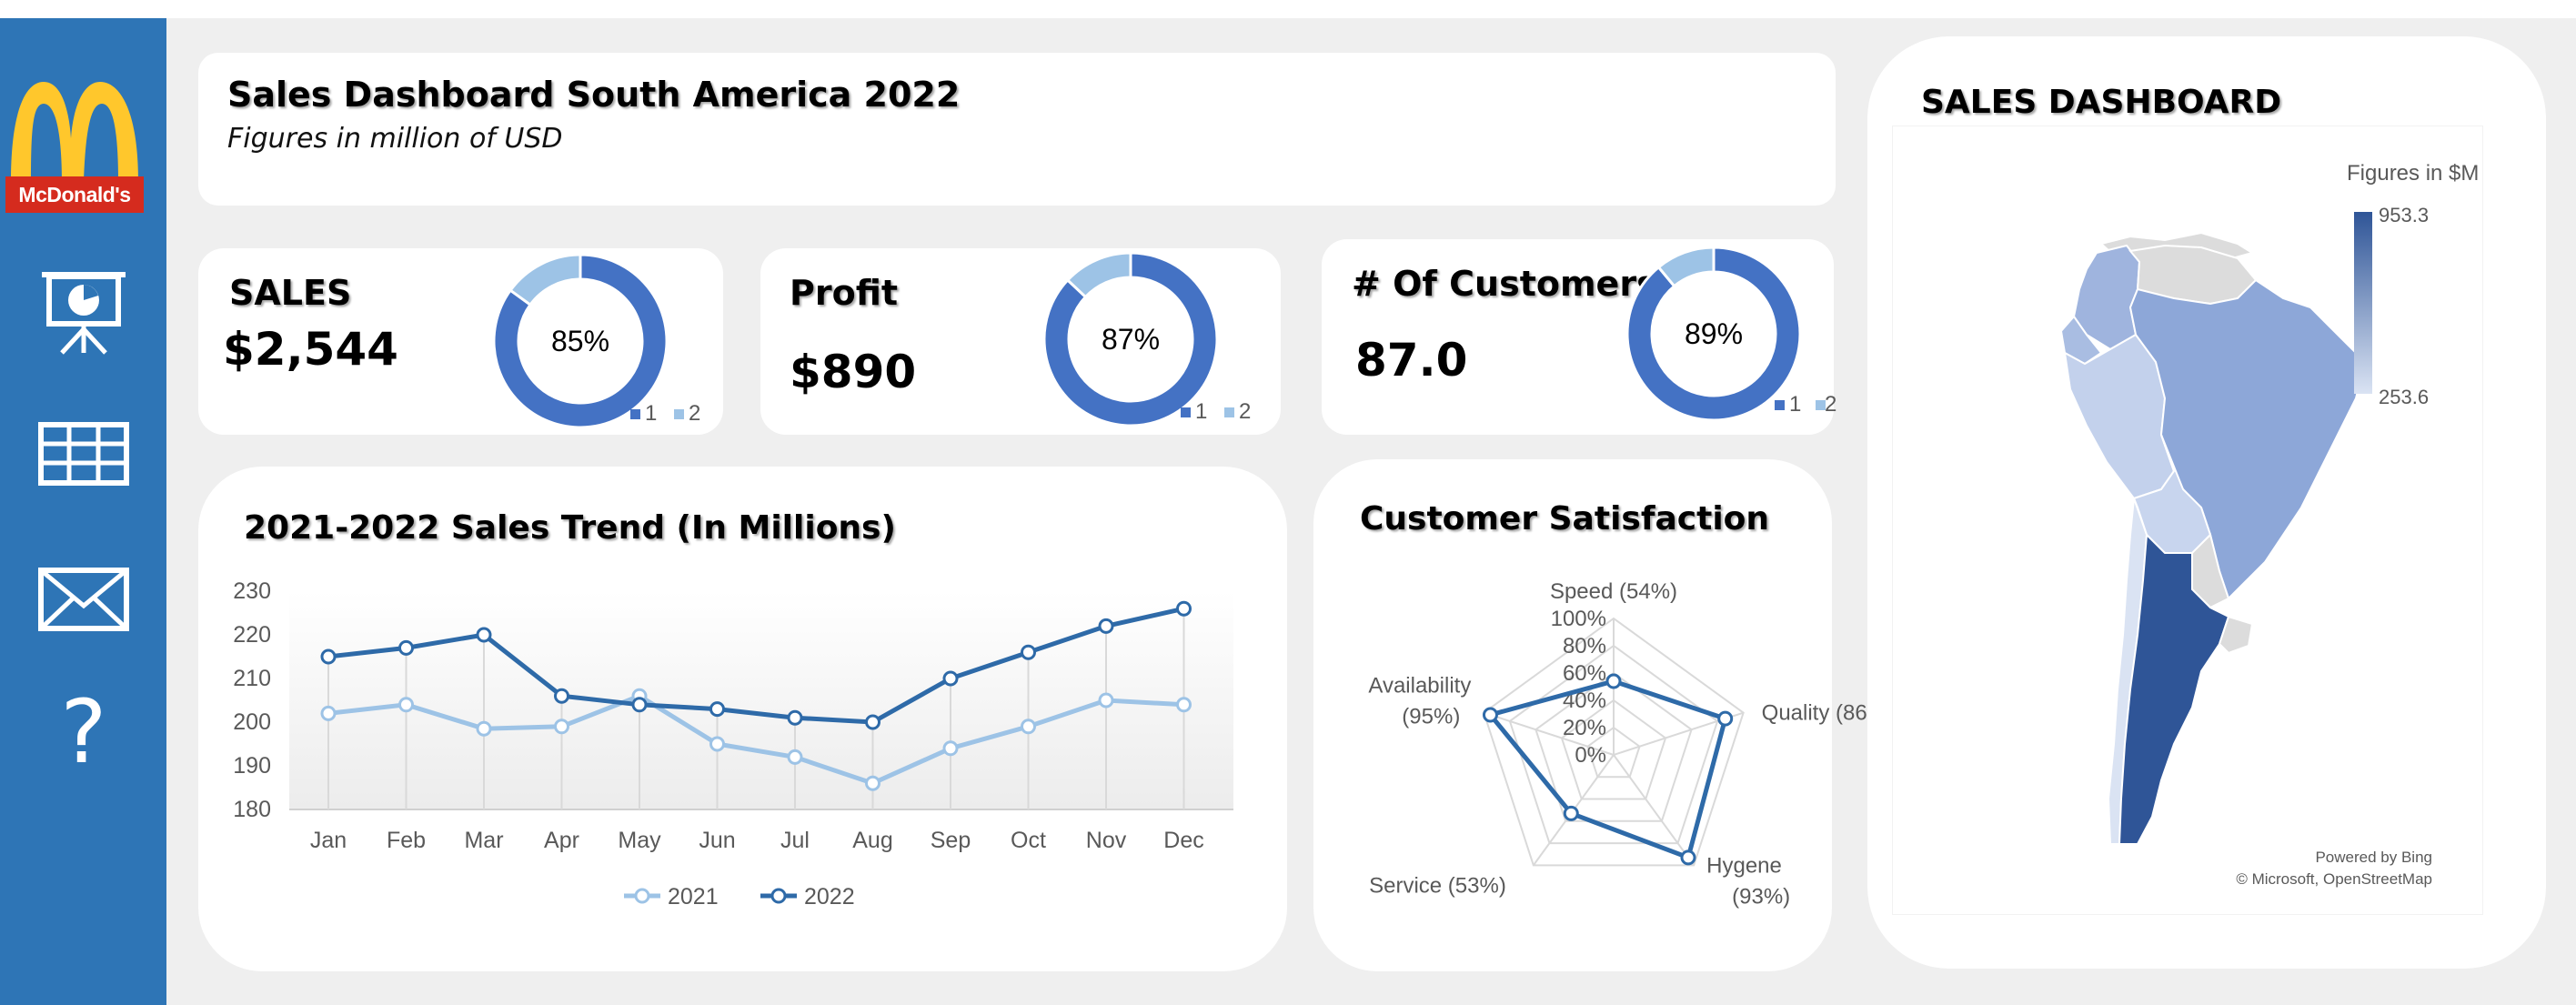  What do you see at coordinates (1504, 284) in the screenshot?
I see `kpi-label-customers: # Of Customers` at bounding box center [1504, 284].